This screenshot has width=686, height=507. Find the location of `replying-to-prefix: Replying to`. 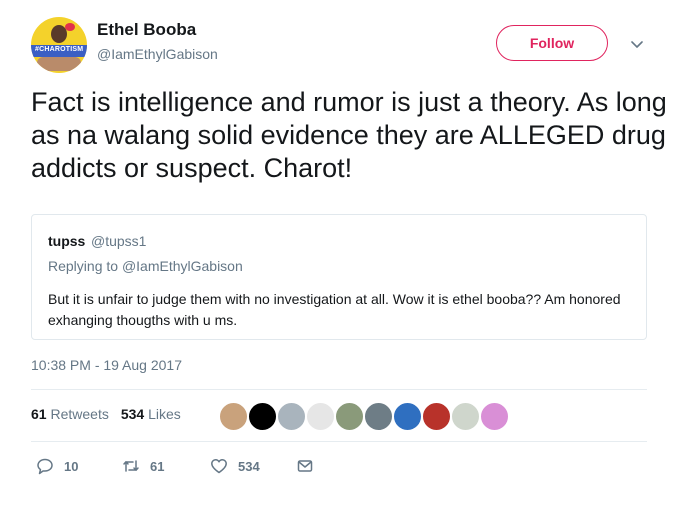

replying-to-prefix: Replying to is located at coordinates (83, 266).